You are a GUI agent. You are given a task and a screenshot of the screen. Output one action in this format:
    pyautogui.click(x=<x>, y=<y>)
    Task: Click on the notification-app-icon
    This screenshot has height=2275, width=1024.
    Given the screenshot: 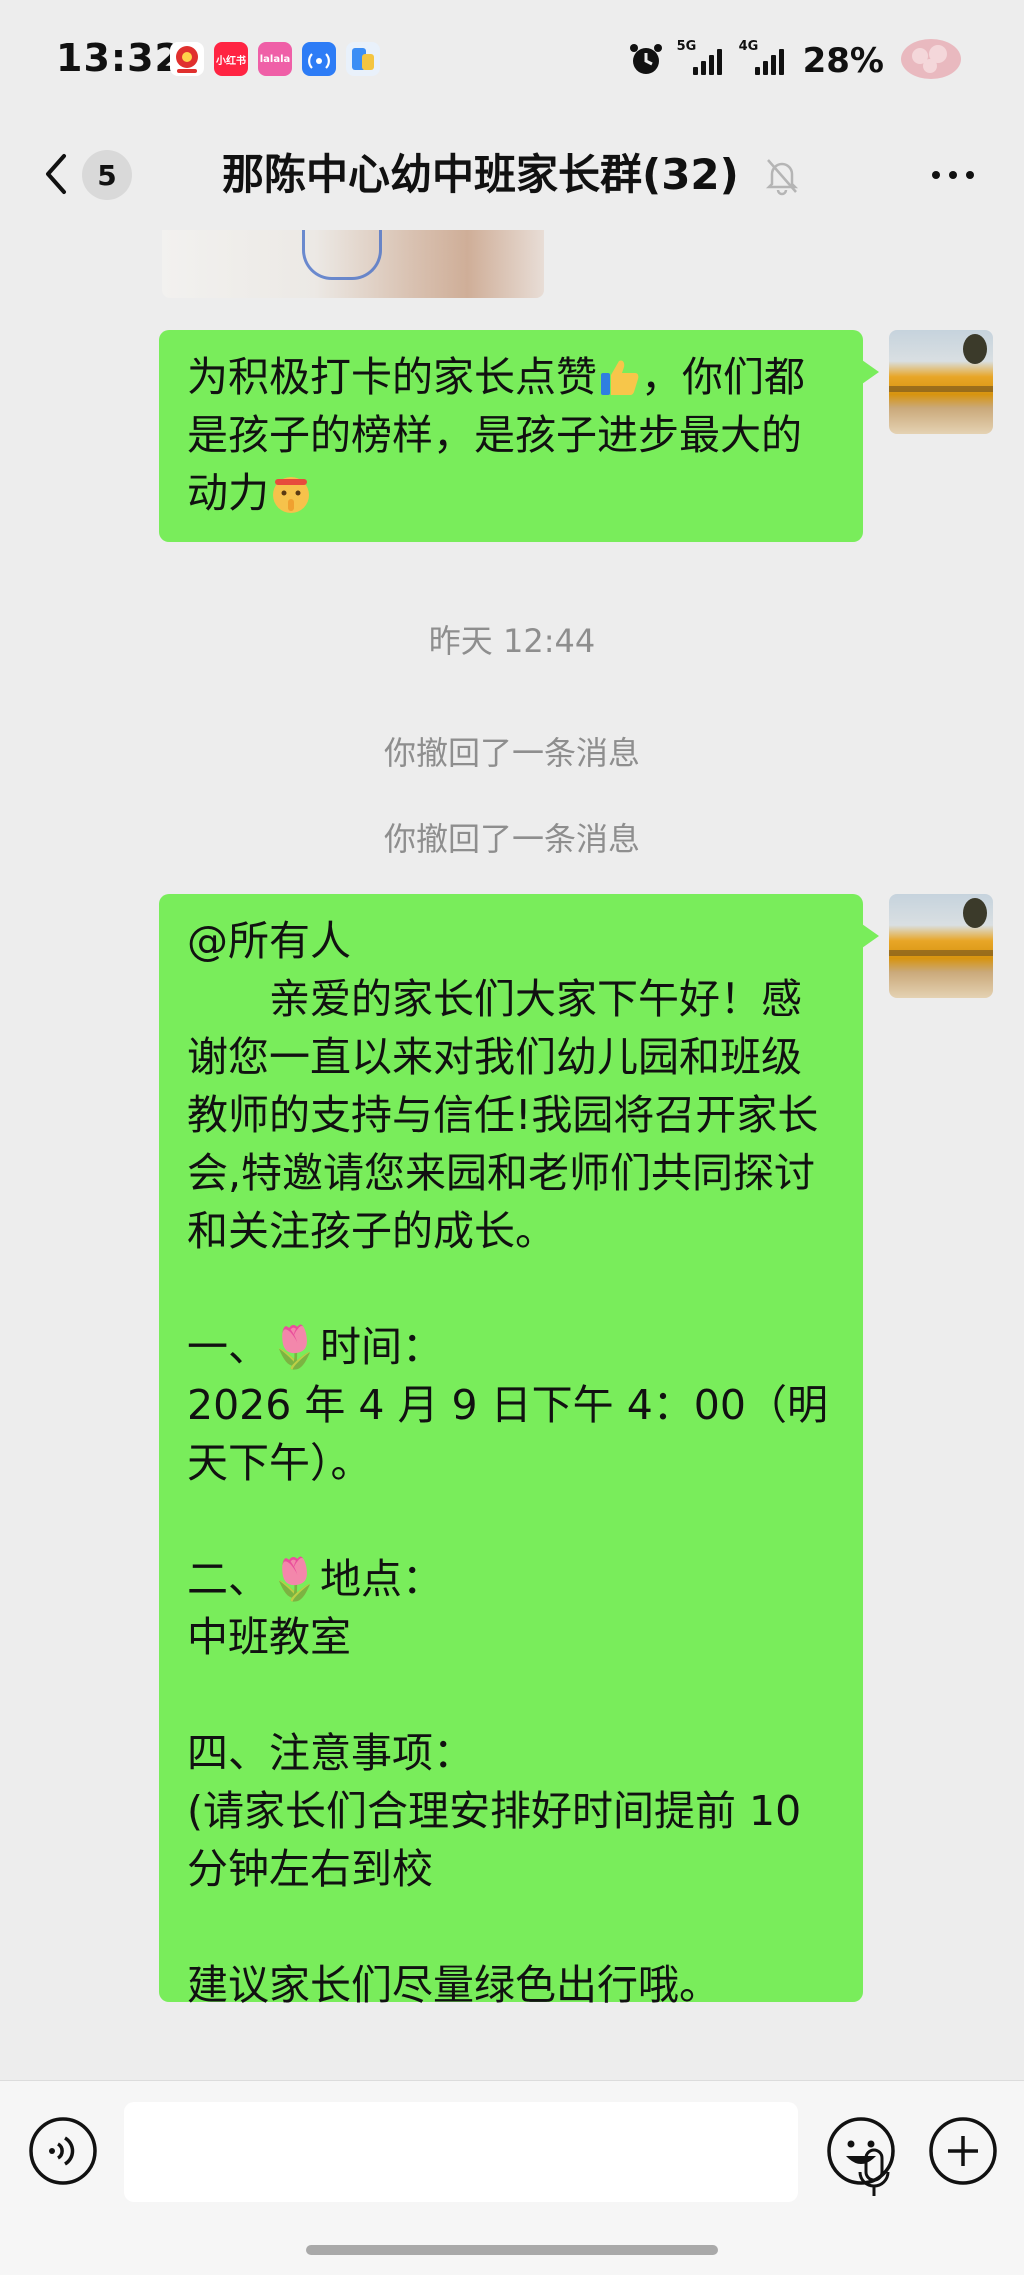 What is the action you would take?
    pyautogui.click(x=187, y=59)
    